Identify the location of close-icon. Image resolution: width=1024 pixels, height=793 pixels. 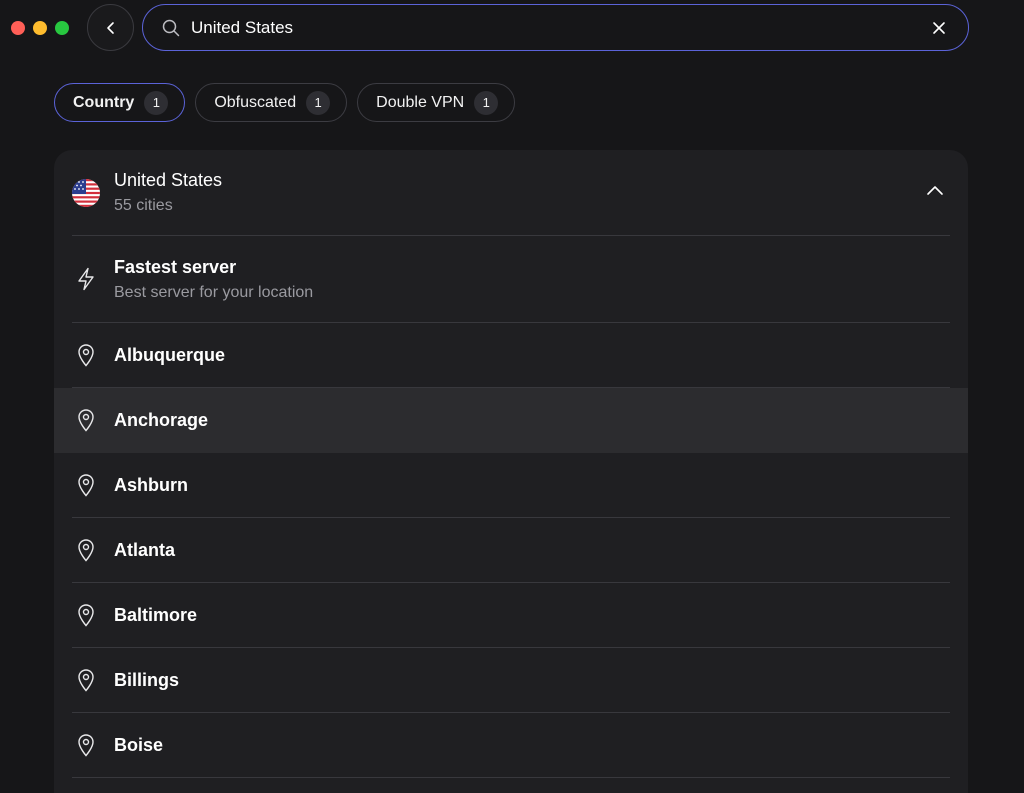
(939, 27).